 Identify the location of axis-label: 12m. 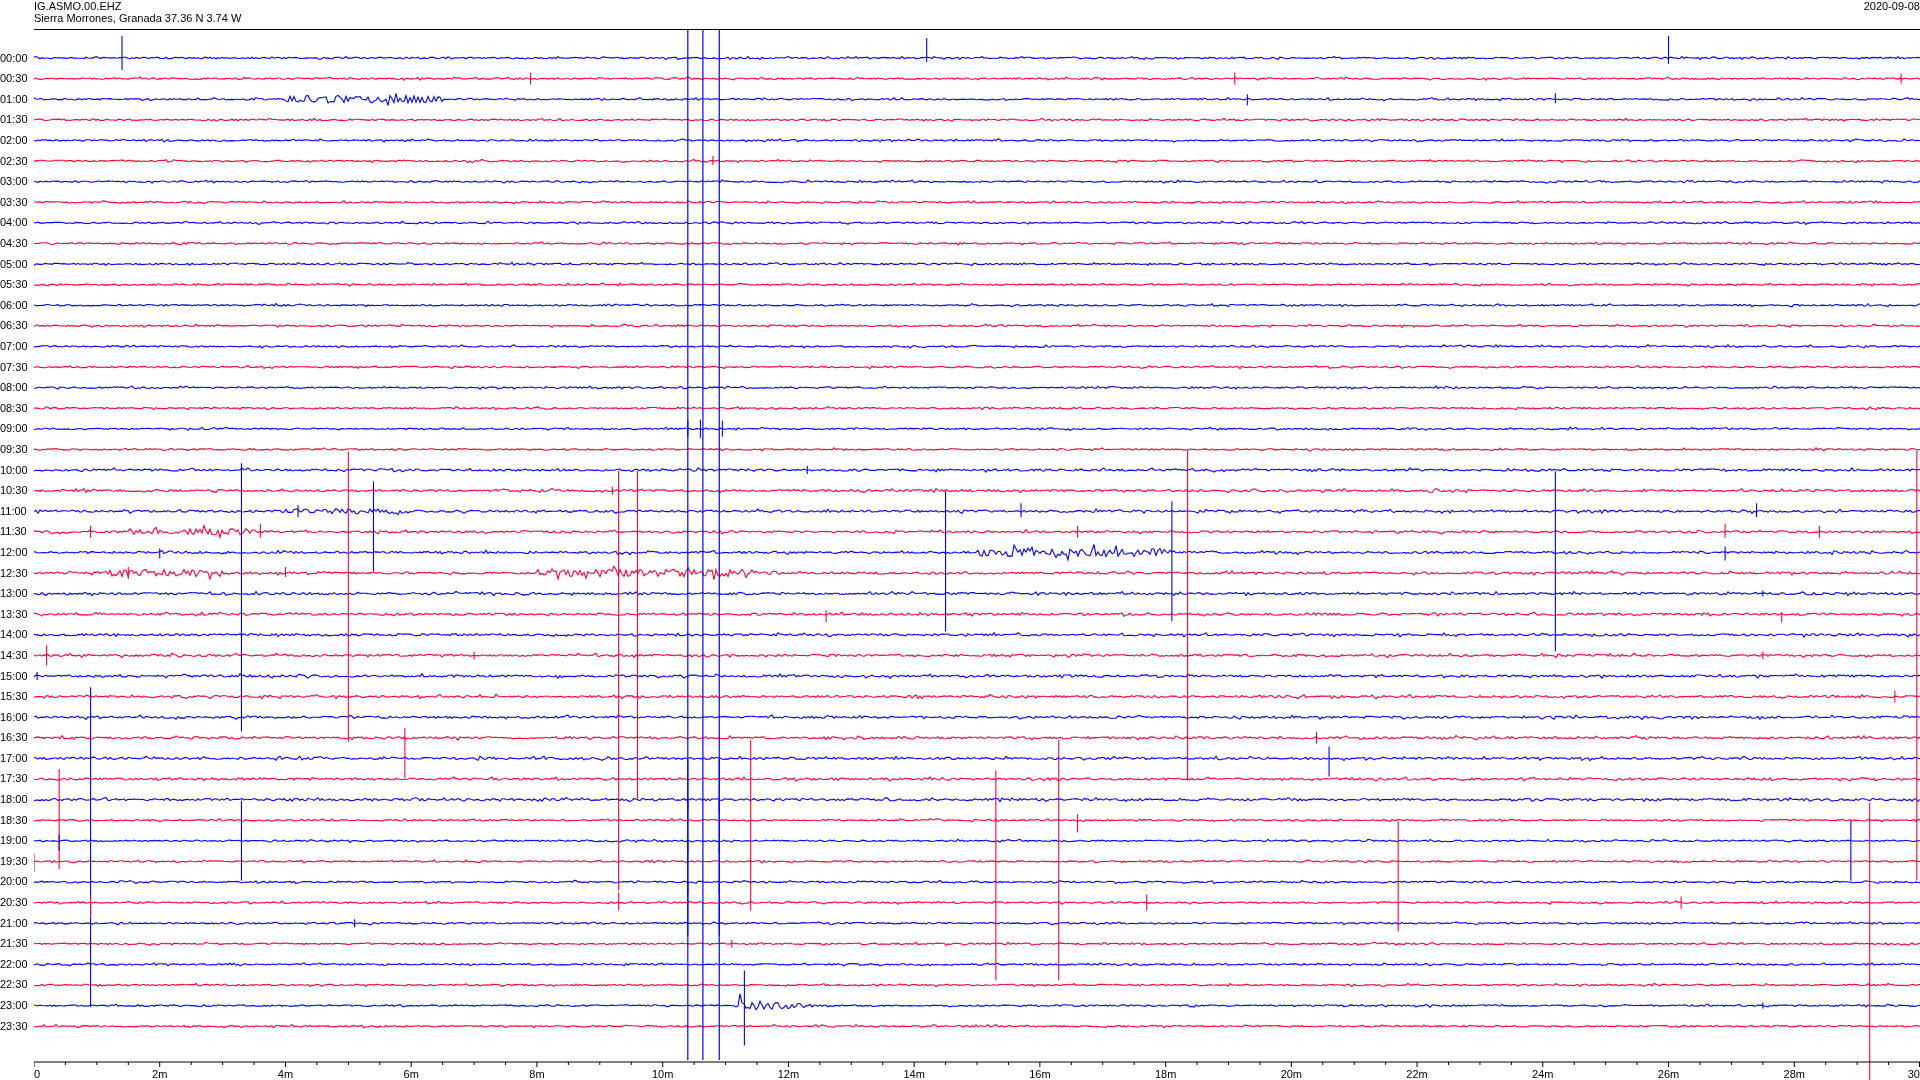
(788, 1074).